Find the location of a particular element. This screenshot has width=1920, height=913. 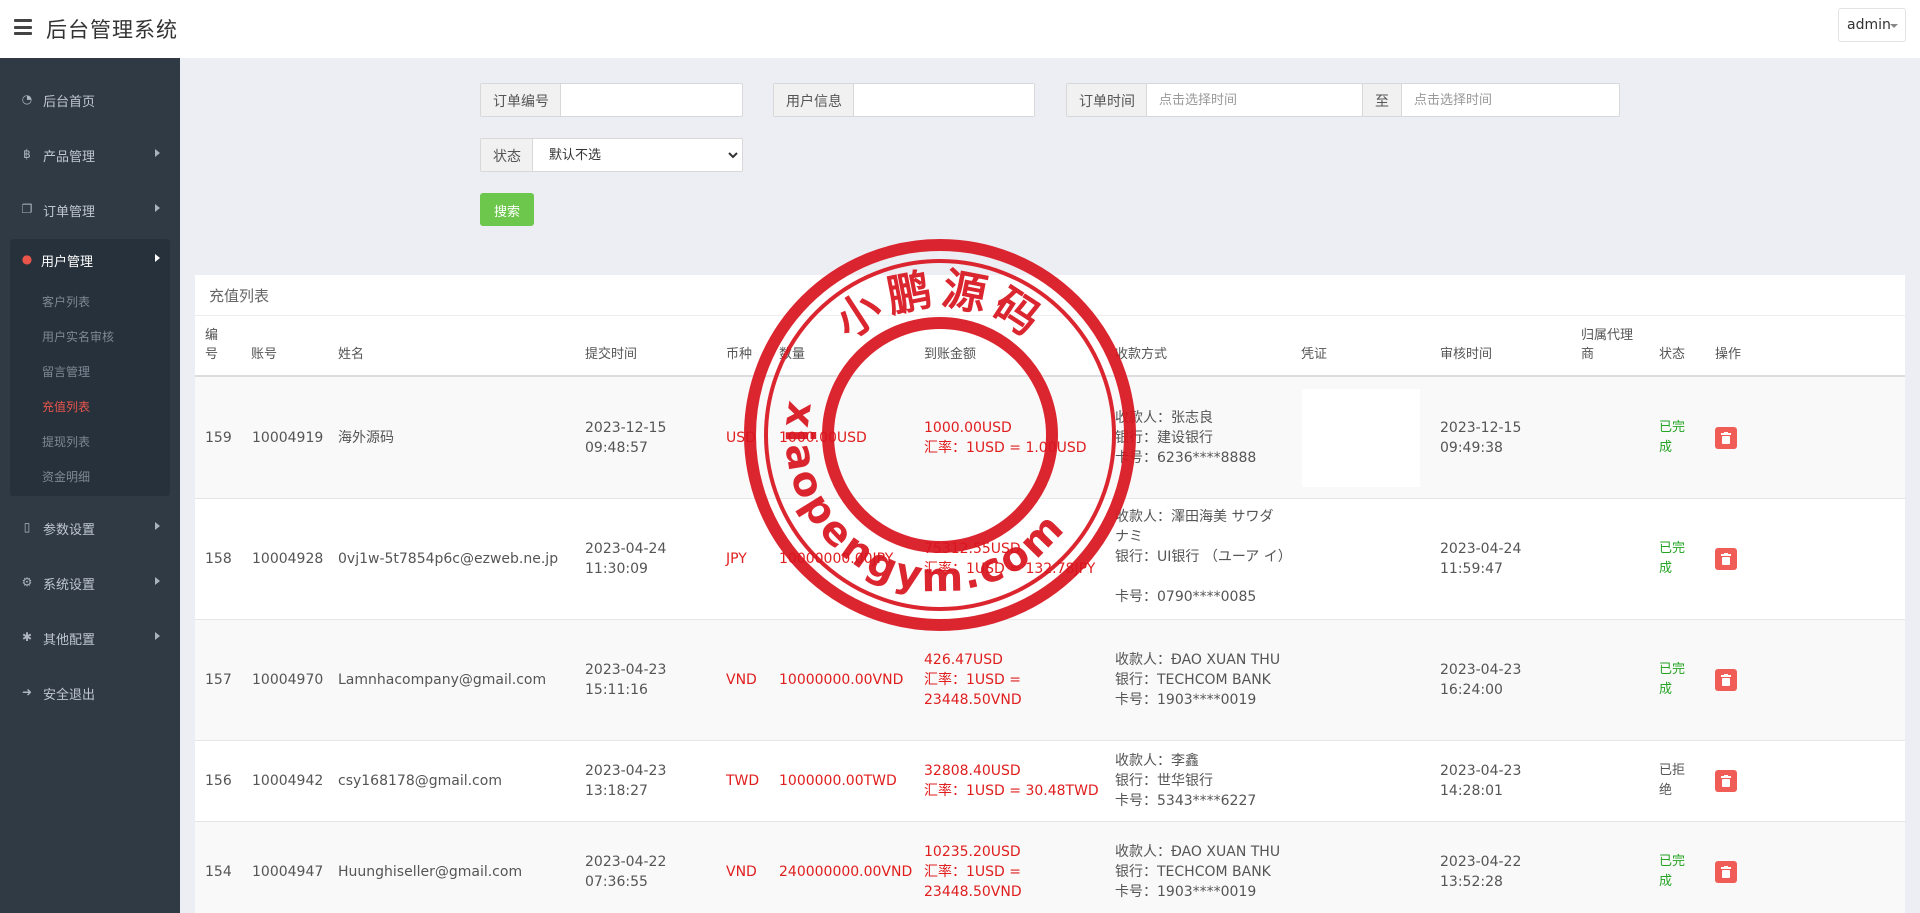

row-id: 159 is located at coordinates (218, 438).